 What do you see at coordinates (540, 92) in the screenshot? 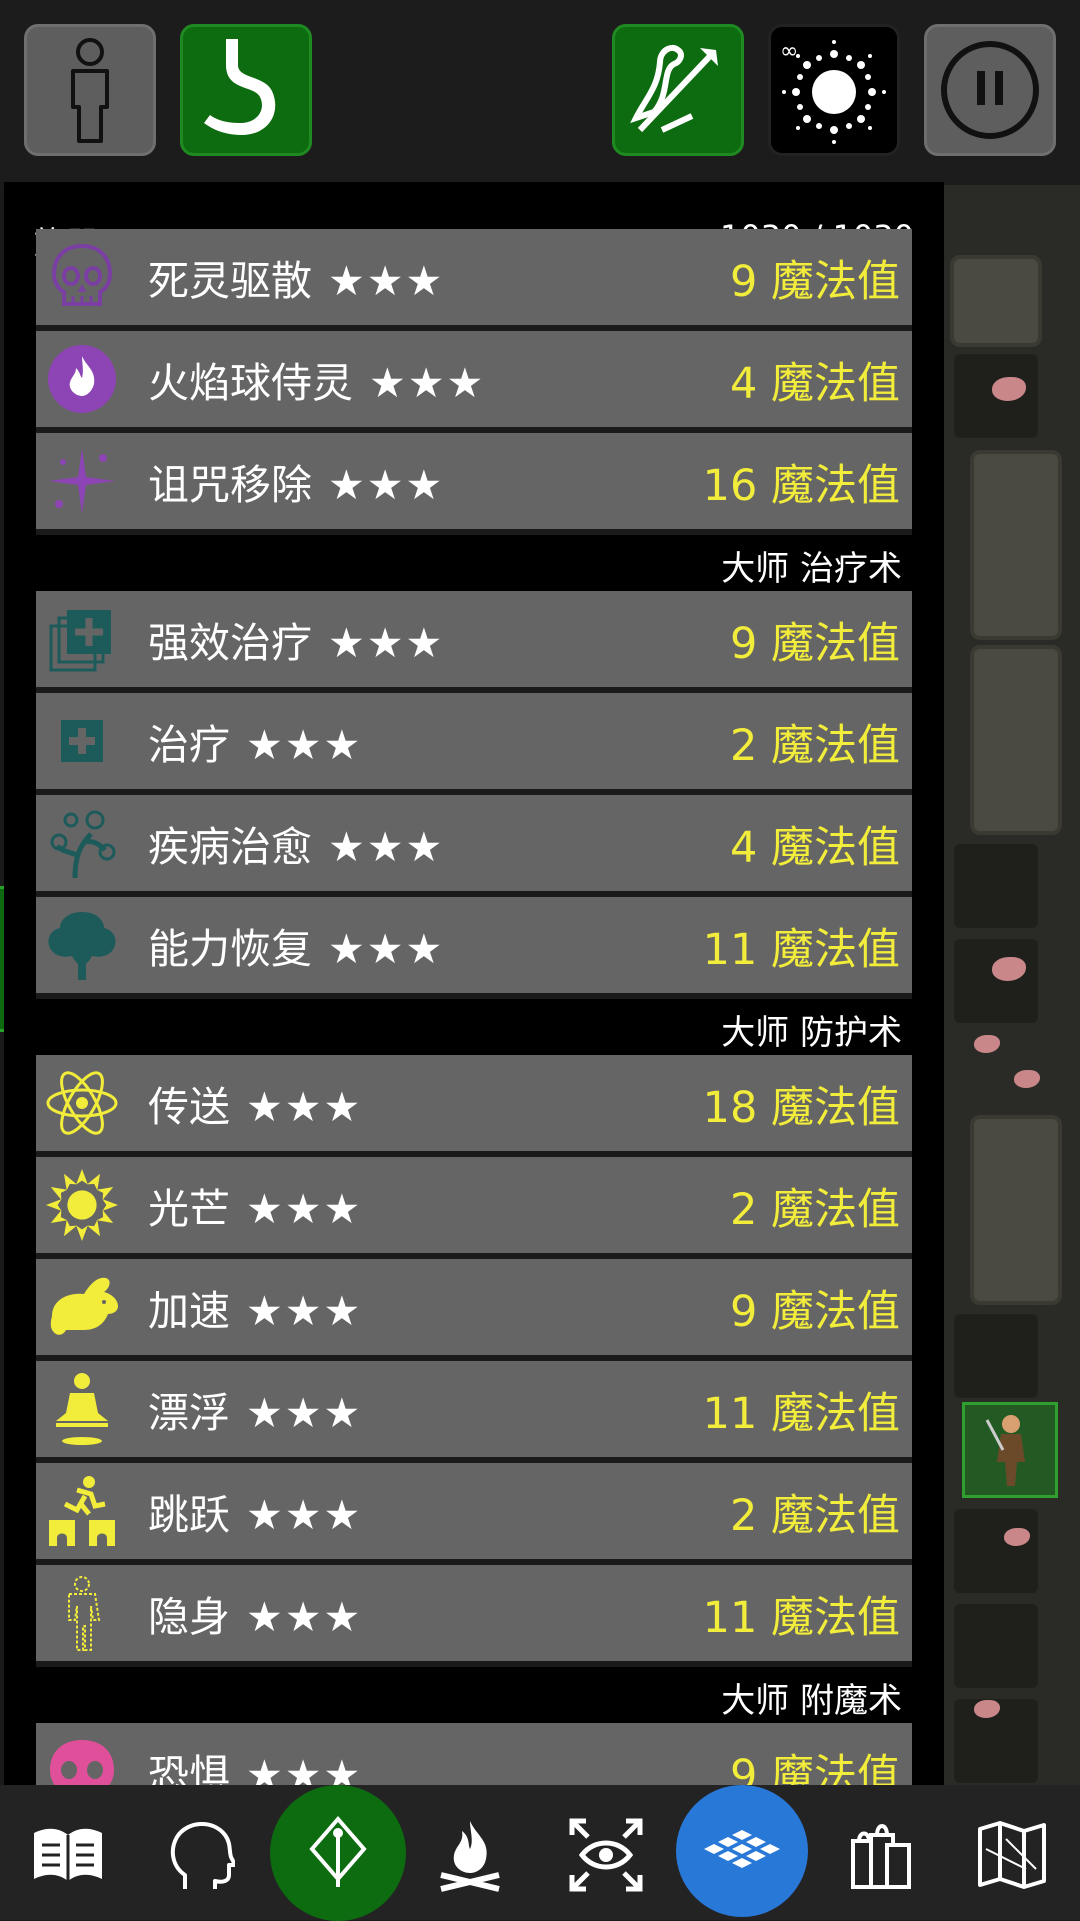
I see `top-toolbar: ∞` at bounding box center [540, 92].